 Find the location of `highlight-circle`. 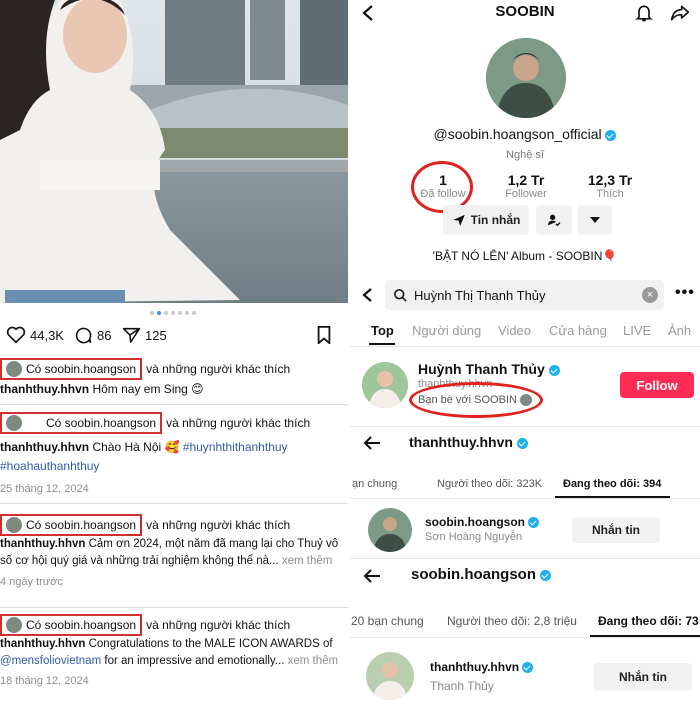

highlight-circle is located at coordinates (476, 400).